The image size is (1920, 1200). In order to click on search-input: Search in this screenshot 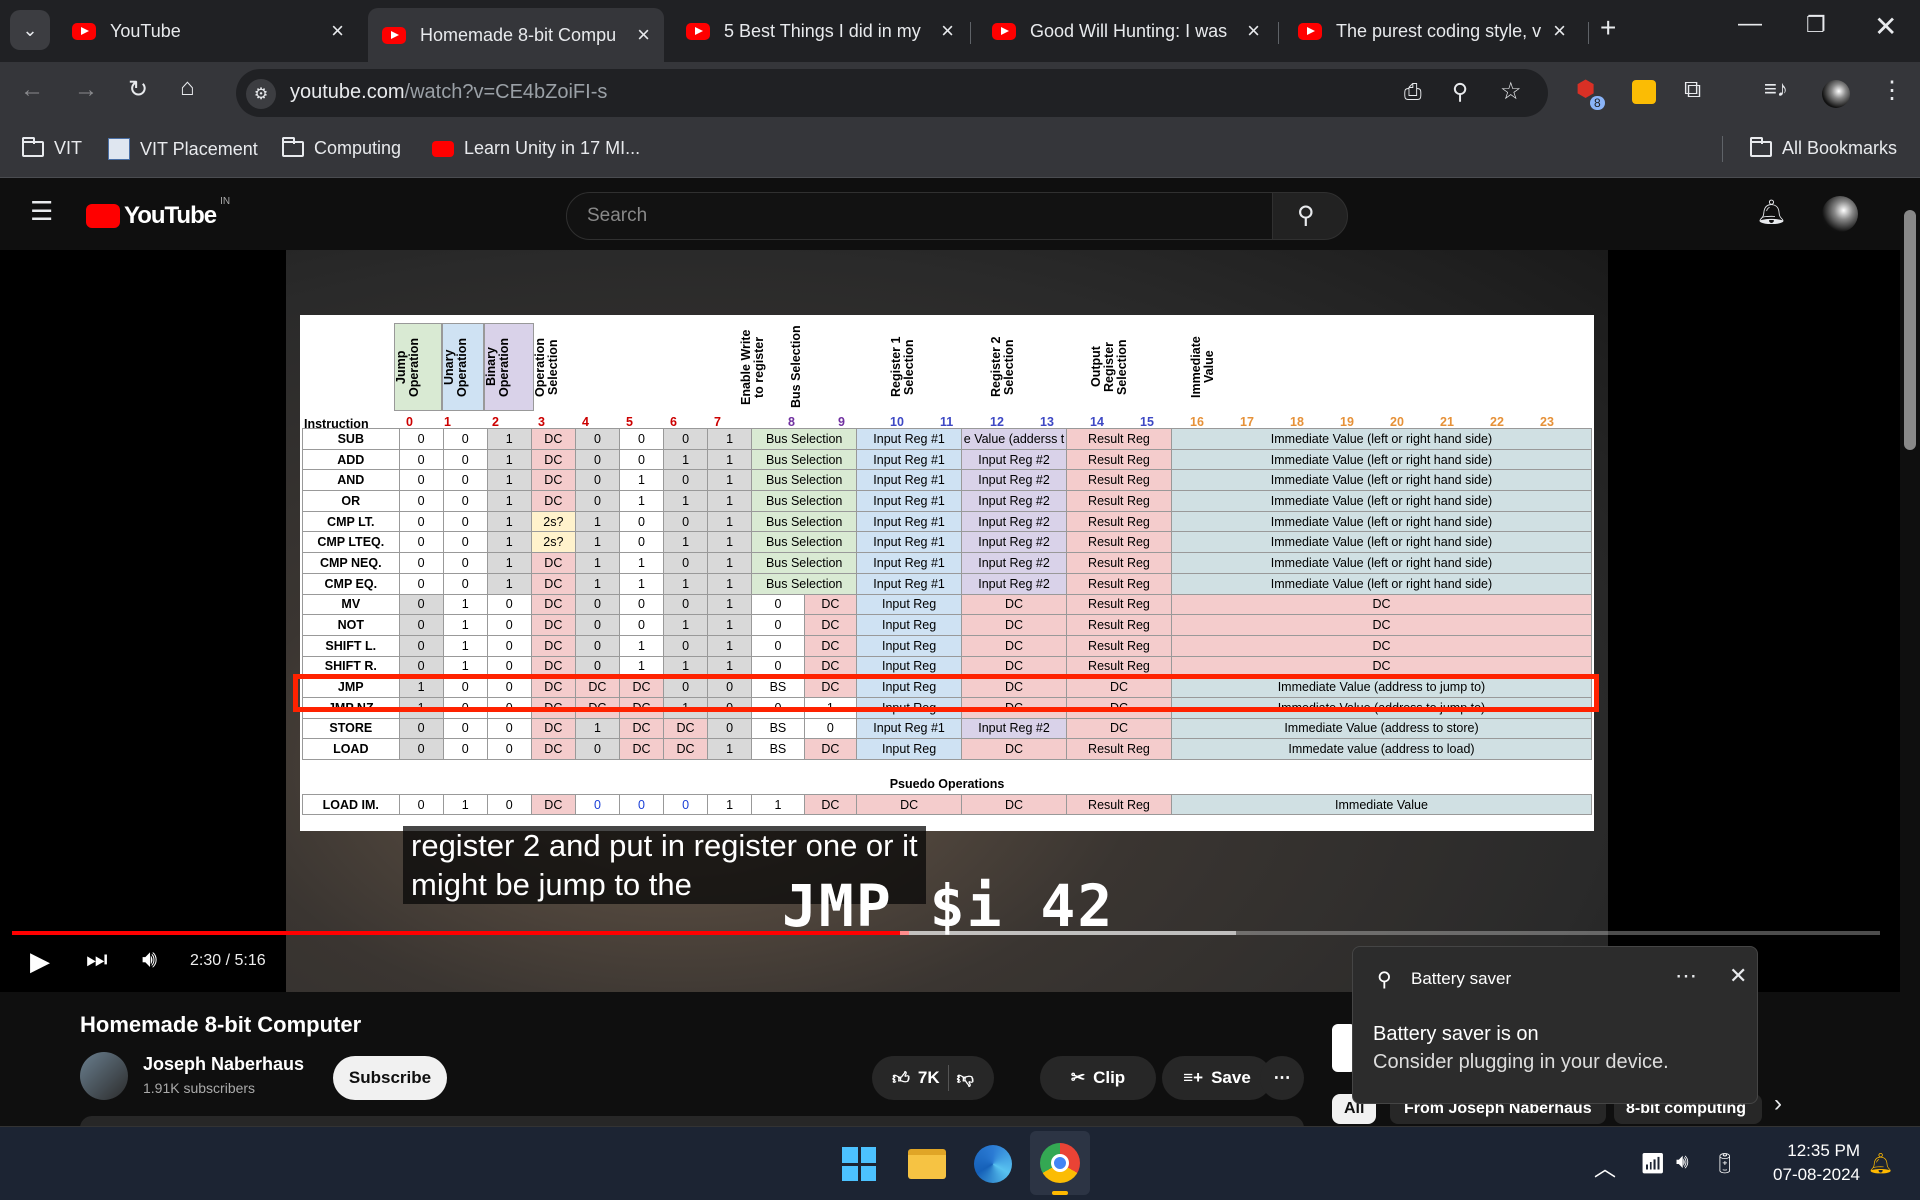, I will do `click(924, 216)`.